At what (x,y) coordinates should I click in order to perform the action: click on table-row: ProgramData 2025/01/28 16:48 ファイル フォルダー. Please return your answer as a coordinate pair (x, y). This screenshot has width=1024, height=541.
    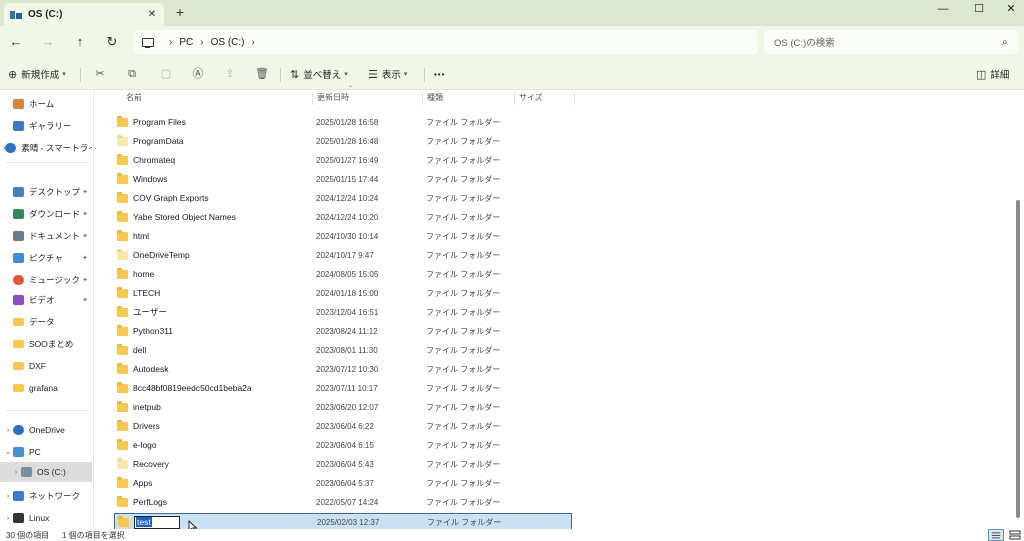
    Looking at the image, I should click on (343, 141).